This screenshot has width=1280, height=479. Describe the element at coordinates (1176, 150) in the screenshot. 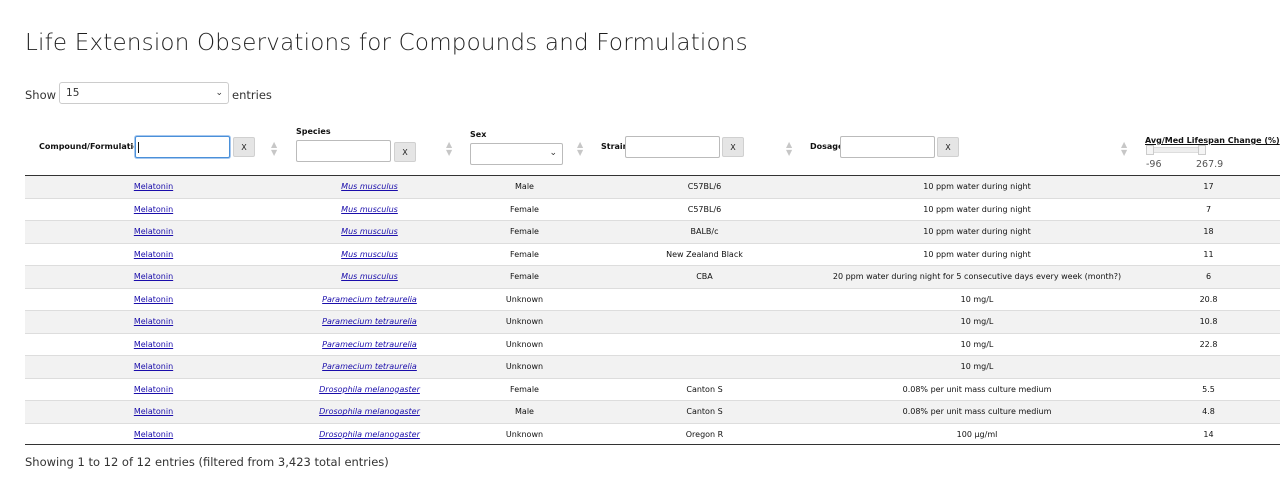

I see `lifespan-range-slider` at that location.